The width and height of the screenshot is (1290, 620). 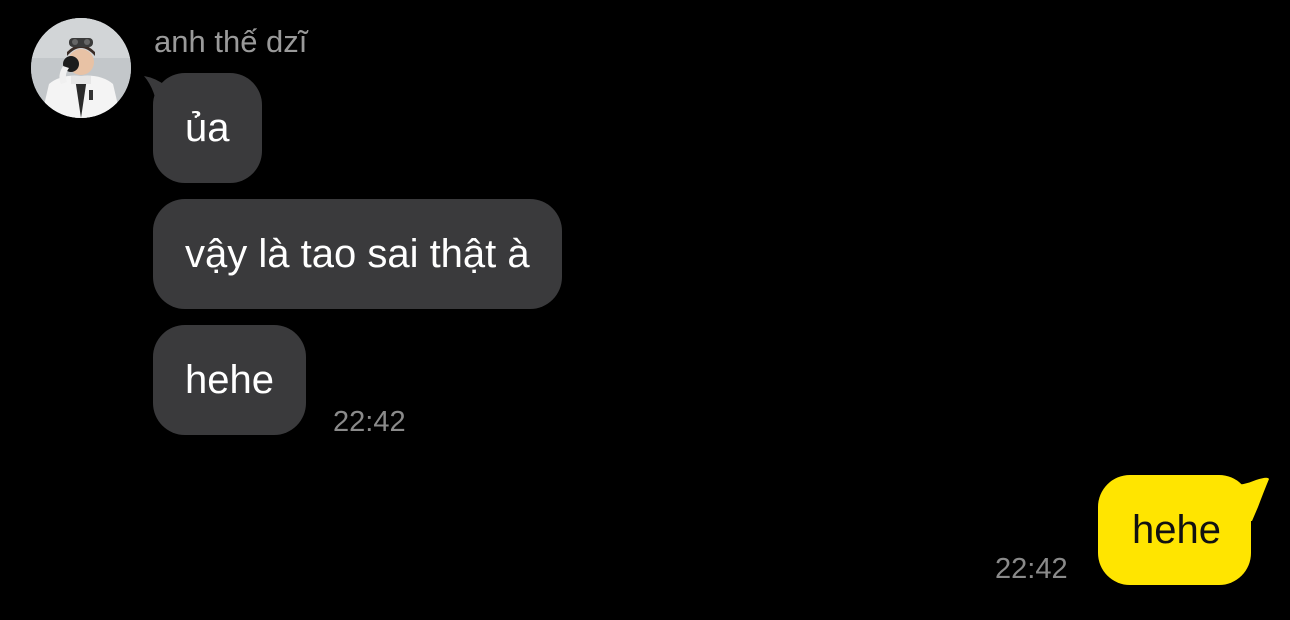 I want to click on incoming-message-bubble: hehe, so click(x=229, y=380).